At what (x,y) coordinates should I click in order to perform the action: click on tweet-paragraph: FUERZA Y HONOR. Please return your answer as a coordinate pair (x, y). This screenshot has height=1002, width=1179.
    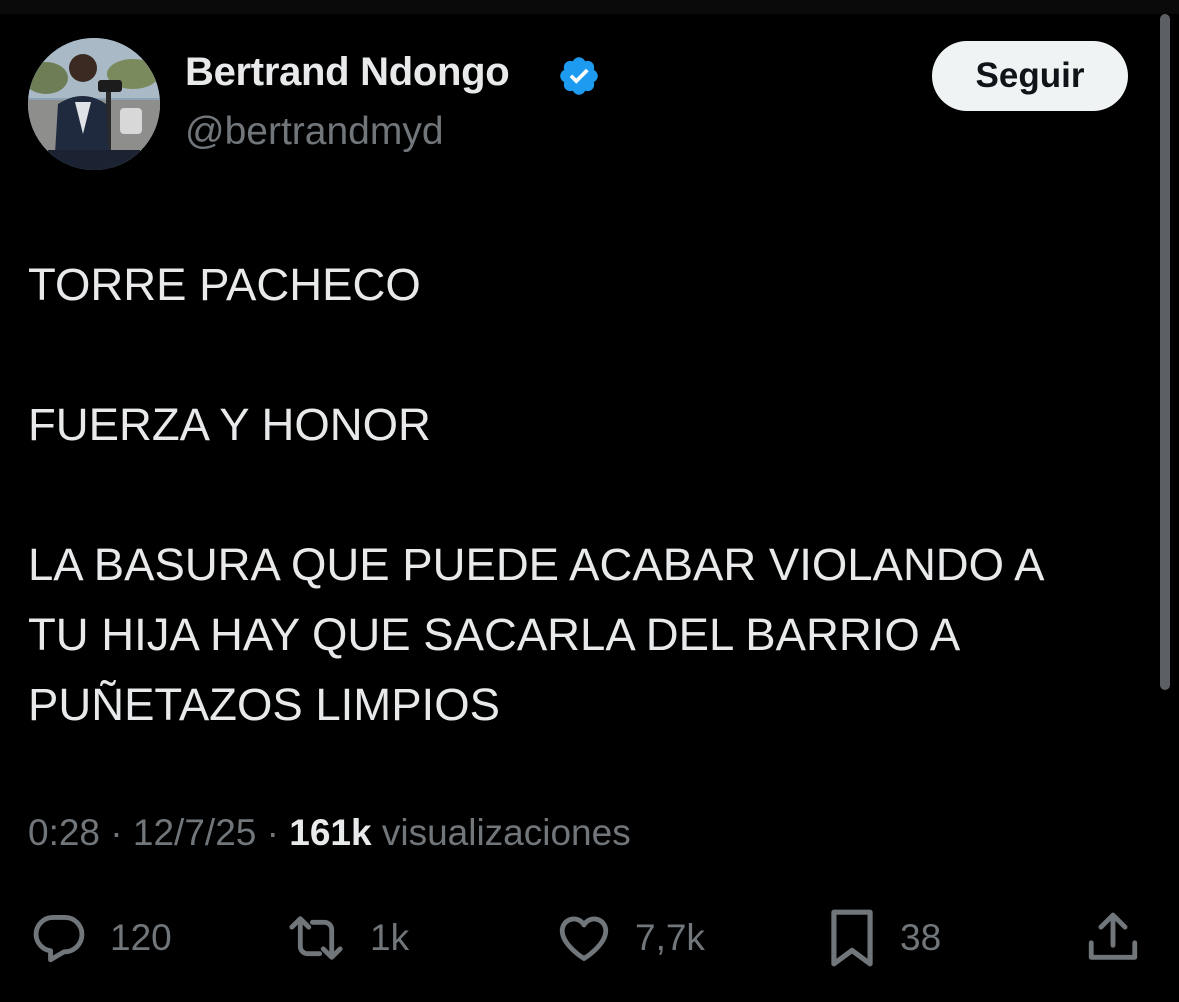
    Looking at the image, I should click on (229, 424).